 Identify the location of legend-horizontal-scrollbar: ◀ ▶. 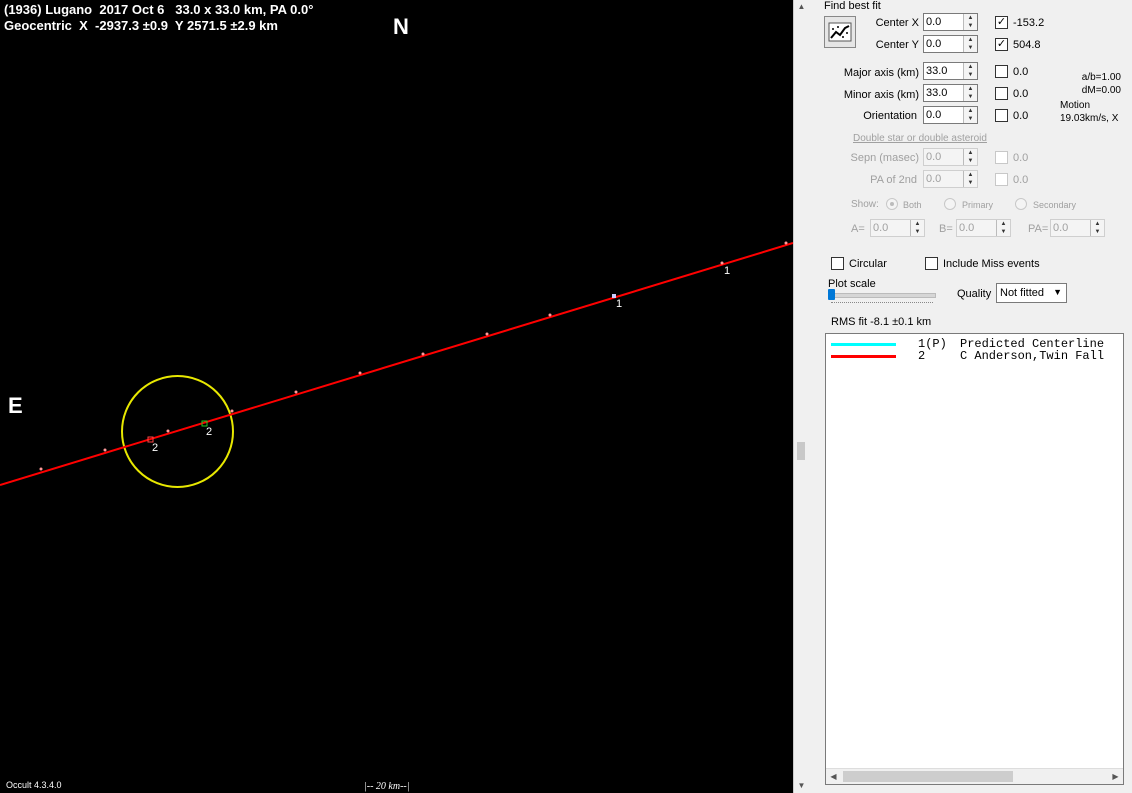
(974, 776).